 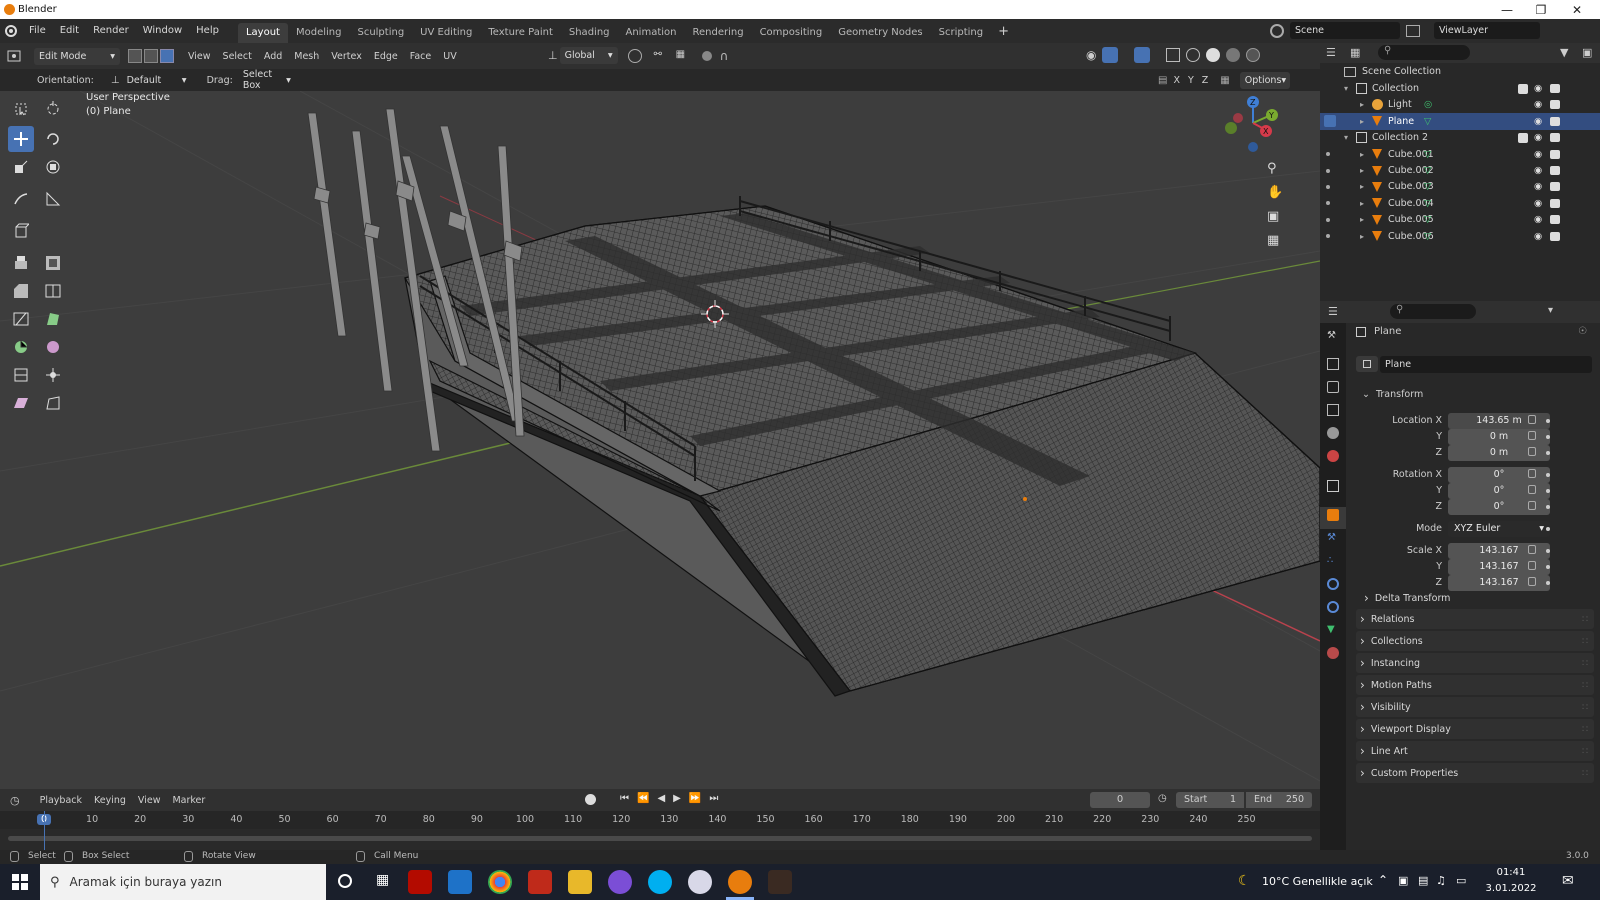 What do you see at coordinates (162, 31) in the screenshot?
I see `menu-window: Window` at bounding box center [162, 31].